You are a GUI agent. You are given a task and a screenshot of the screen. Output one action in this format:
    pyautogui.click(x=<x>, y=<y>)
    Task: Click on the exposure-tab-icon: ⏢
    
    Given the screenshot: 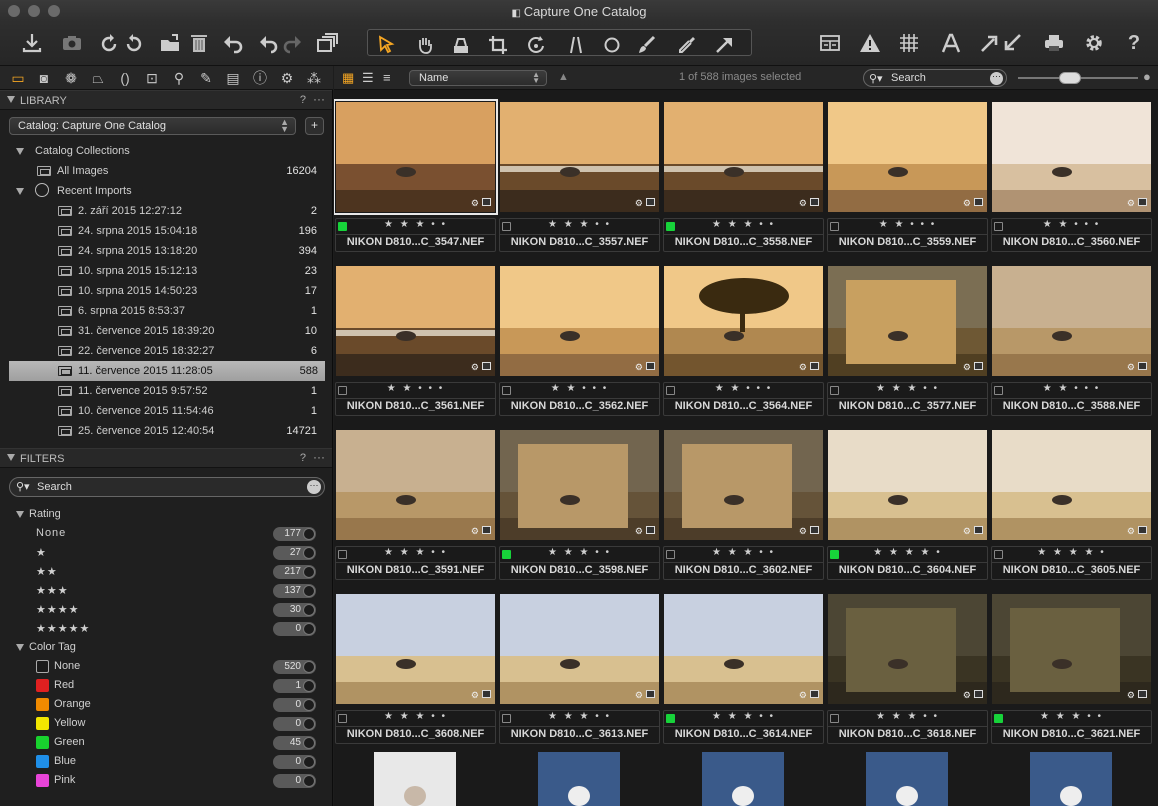 What is the action you would take?
    pyautogui.click(x=98, y=78)
    